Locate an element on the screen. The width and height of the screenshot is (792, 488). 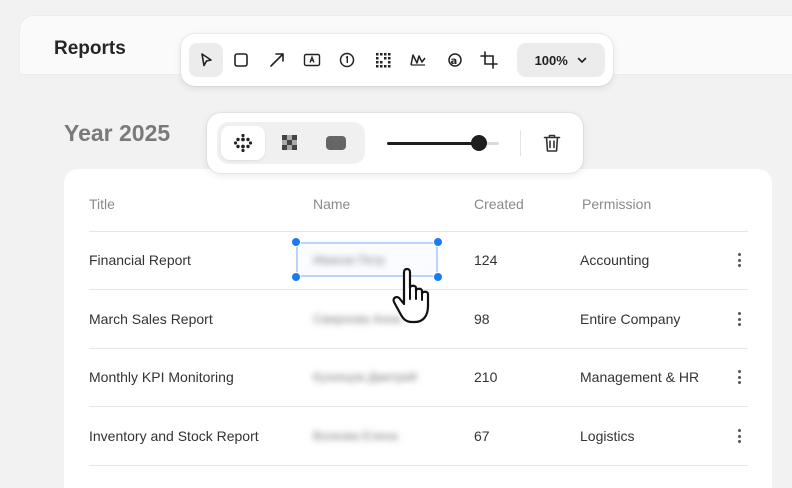
svg-text: a is located at coordinates (453, 61).